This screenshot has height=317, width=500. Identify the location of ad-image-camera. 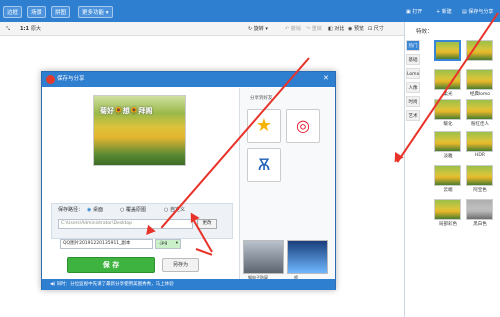
(263, 257).